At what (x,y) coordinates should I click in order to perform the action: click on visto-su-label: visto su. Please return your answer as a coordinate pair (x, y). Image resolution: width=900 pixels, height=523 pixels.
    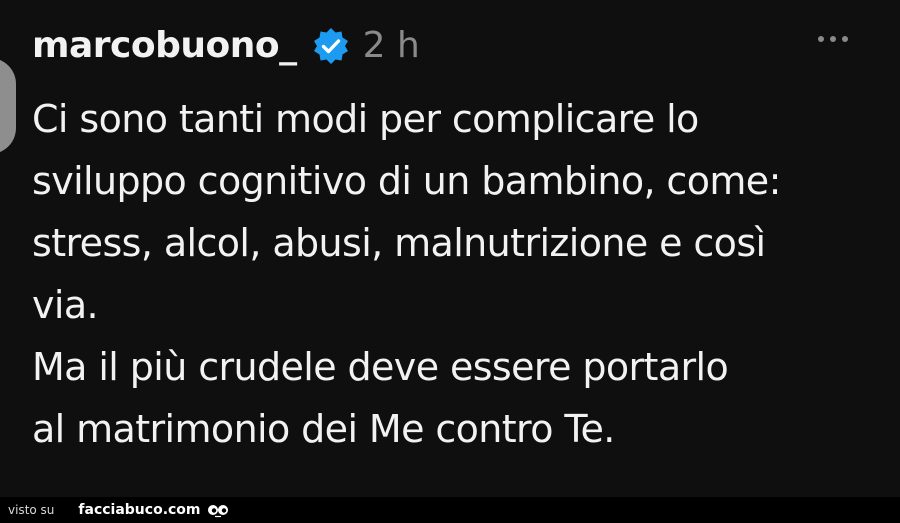
    Looking at the image, I should click on (31, 510).